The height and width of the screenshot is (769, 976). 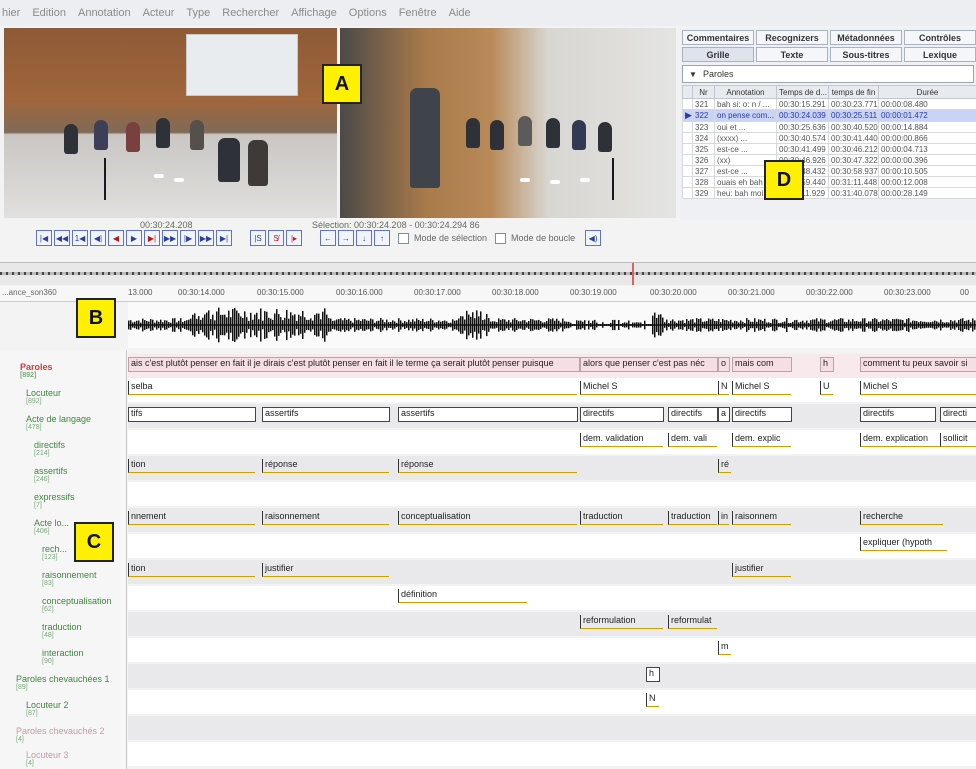 What do you see at coordinates (116, 238) in the screenshot?
I see `play-selection-back-button: ◀` at bounding box center [116, 238].